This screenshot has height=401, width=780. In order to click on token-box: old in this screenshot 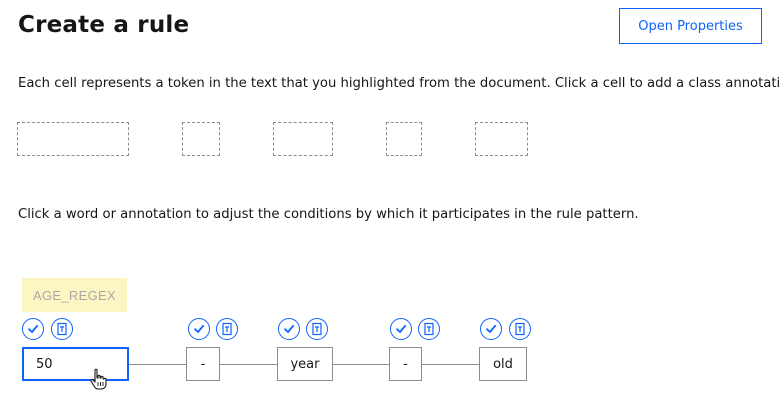, I will do `click(503, 364)`.